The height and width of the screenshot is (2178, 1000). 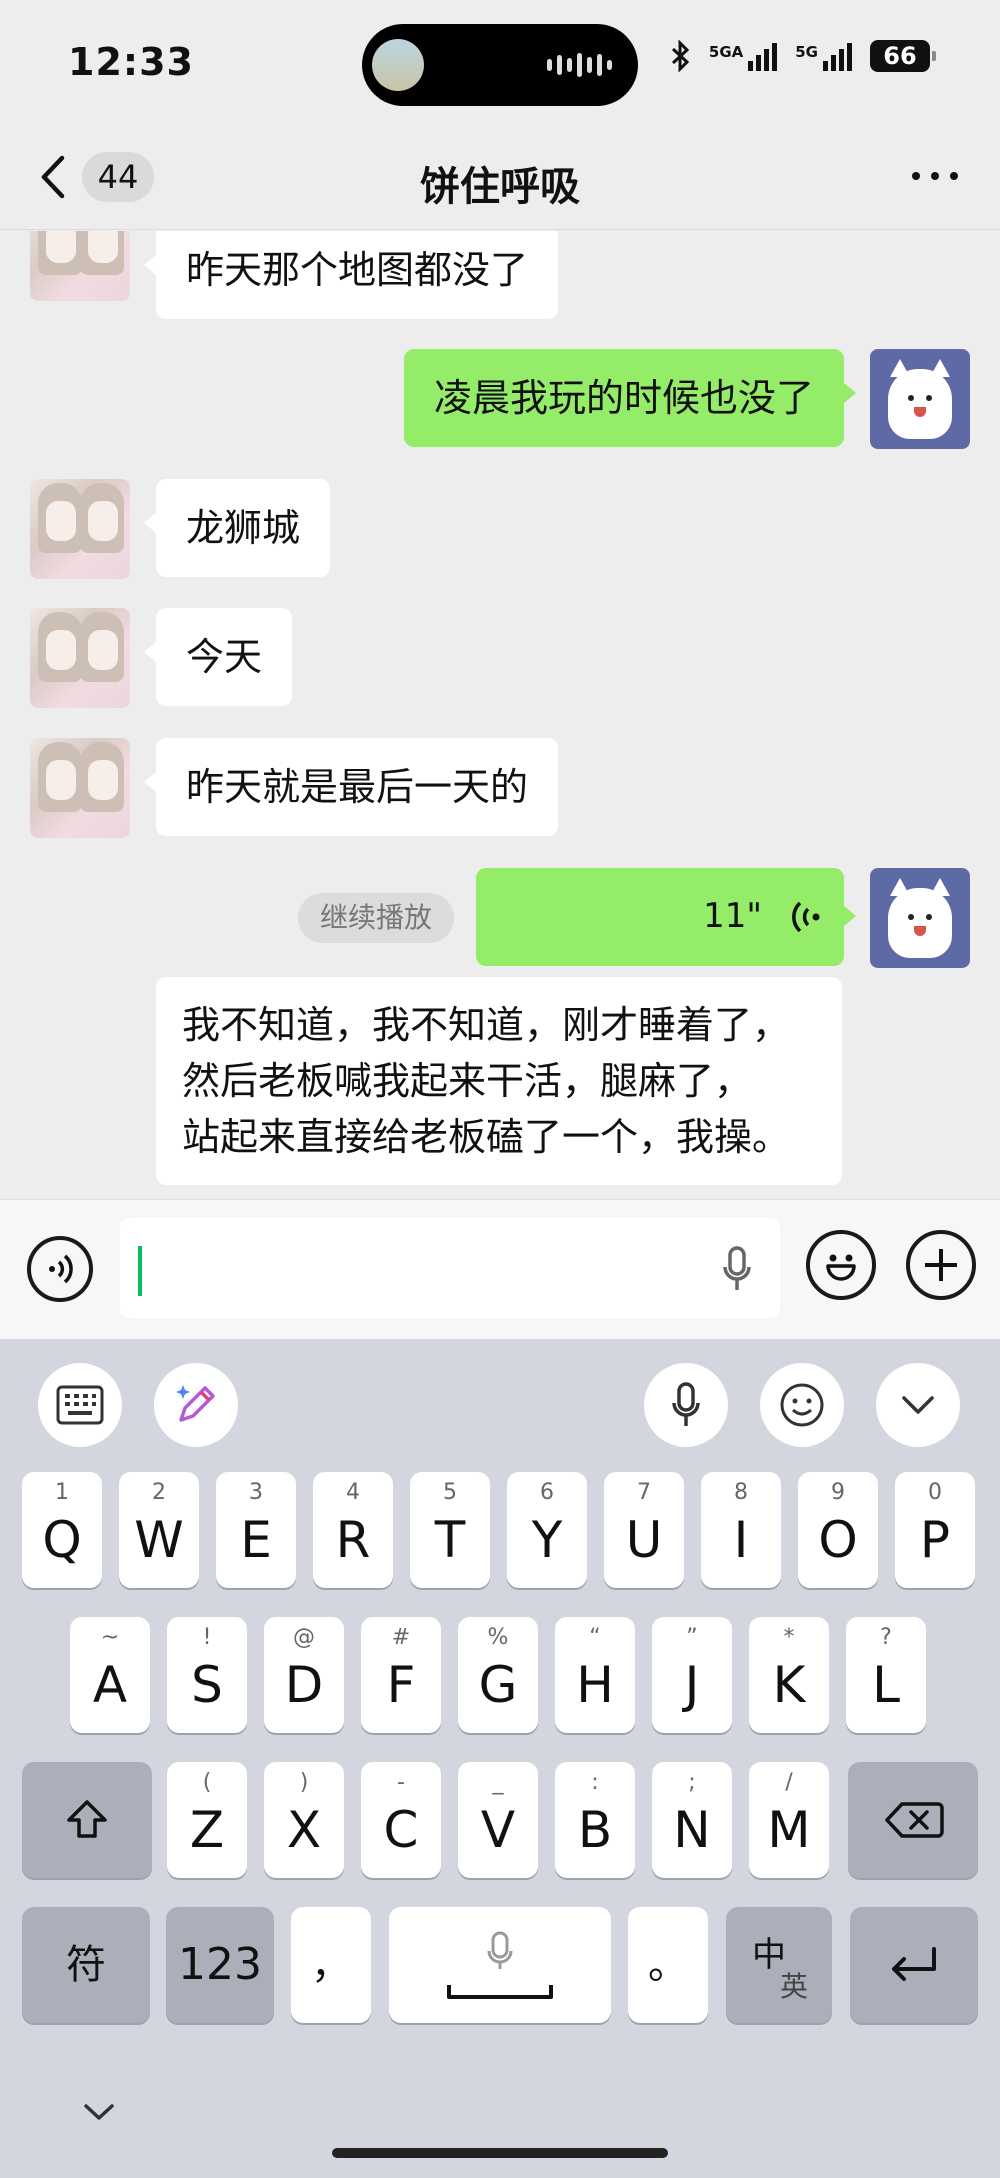 What do you see at coordinates (500, 2153) in the screenshot?
I see `home-indicator` at bounding box center [500, 2153].